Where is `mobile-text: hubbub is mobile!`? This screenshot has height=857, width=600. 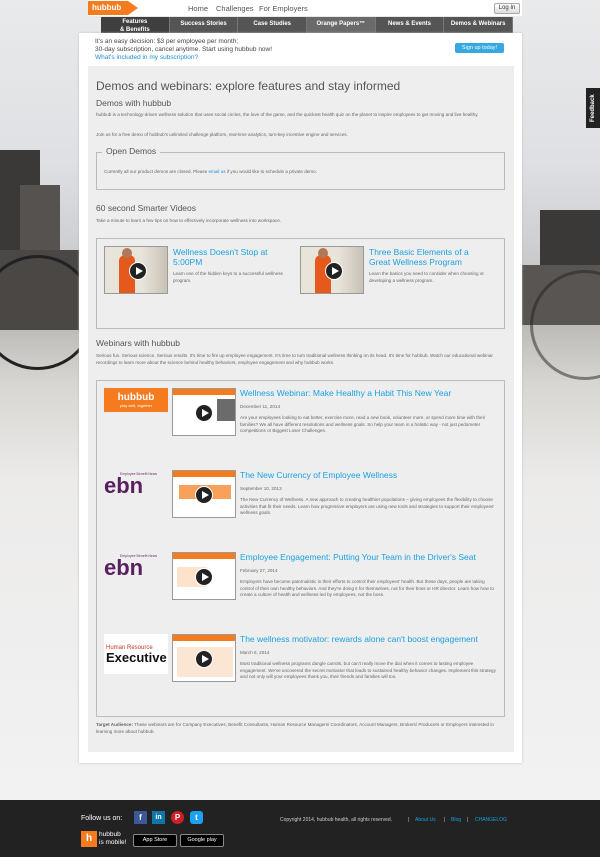
mobile-text: hubbub is mobile! is located at coordinates (113, 838).